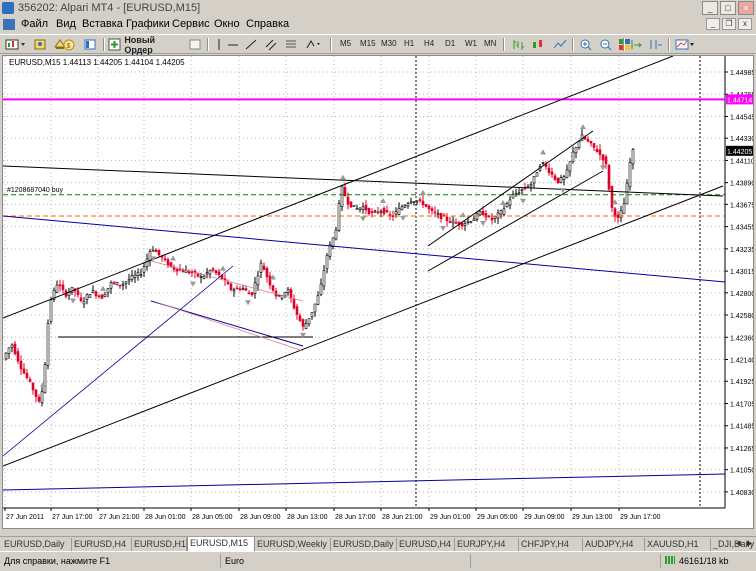 This screenshot has width=756, height=571. I want to click on candlestick-icon, so click(538, 44).